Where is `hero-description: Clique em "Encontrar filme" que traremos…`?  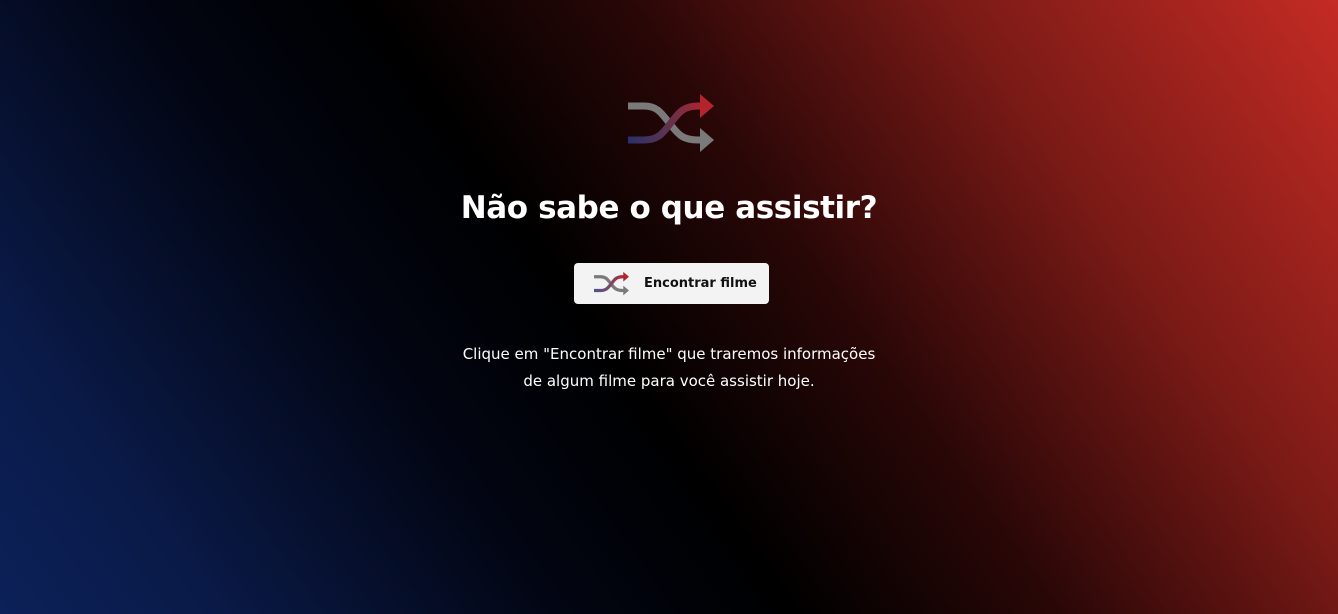
hero-description: Clique em "Encontrar filme" que traremos… is located at coordinates (669, 368).